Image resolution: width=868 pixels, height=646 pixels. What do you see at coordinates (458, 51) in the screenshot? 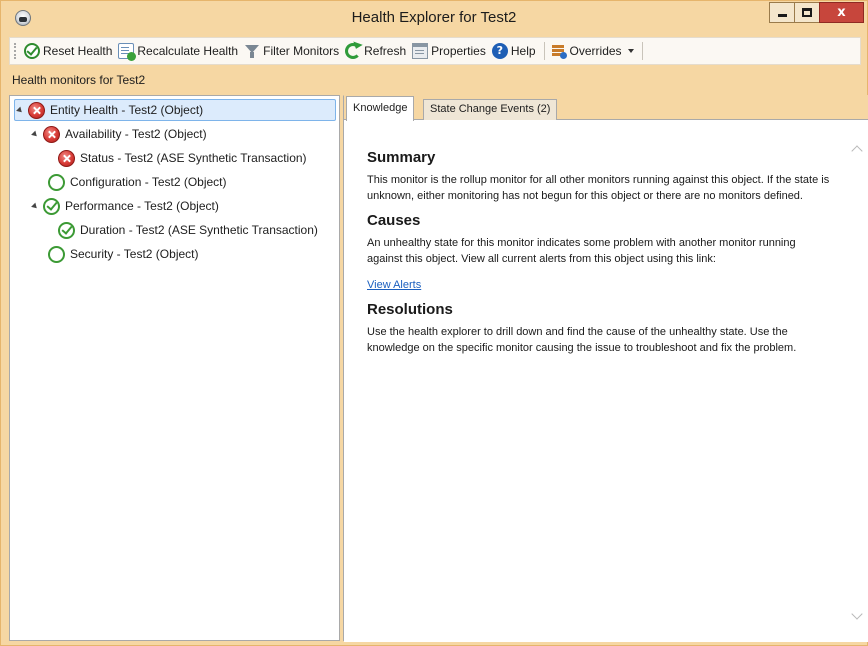
I see `properties-label: Properties` at bounding box center [458, 51].